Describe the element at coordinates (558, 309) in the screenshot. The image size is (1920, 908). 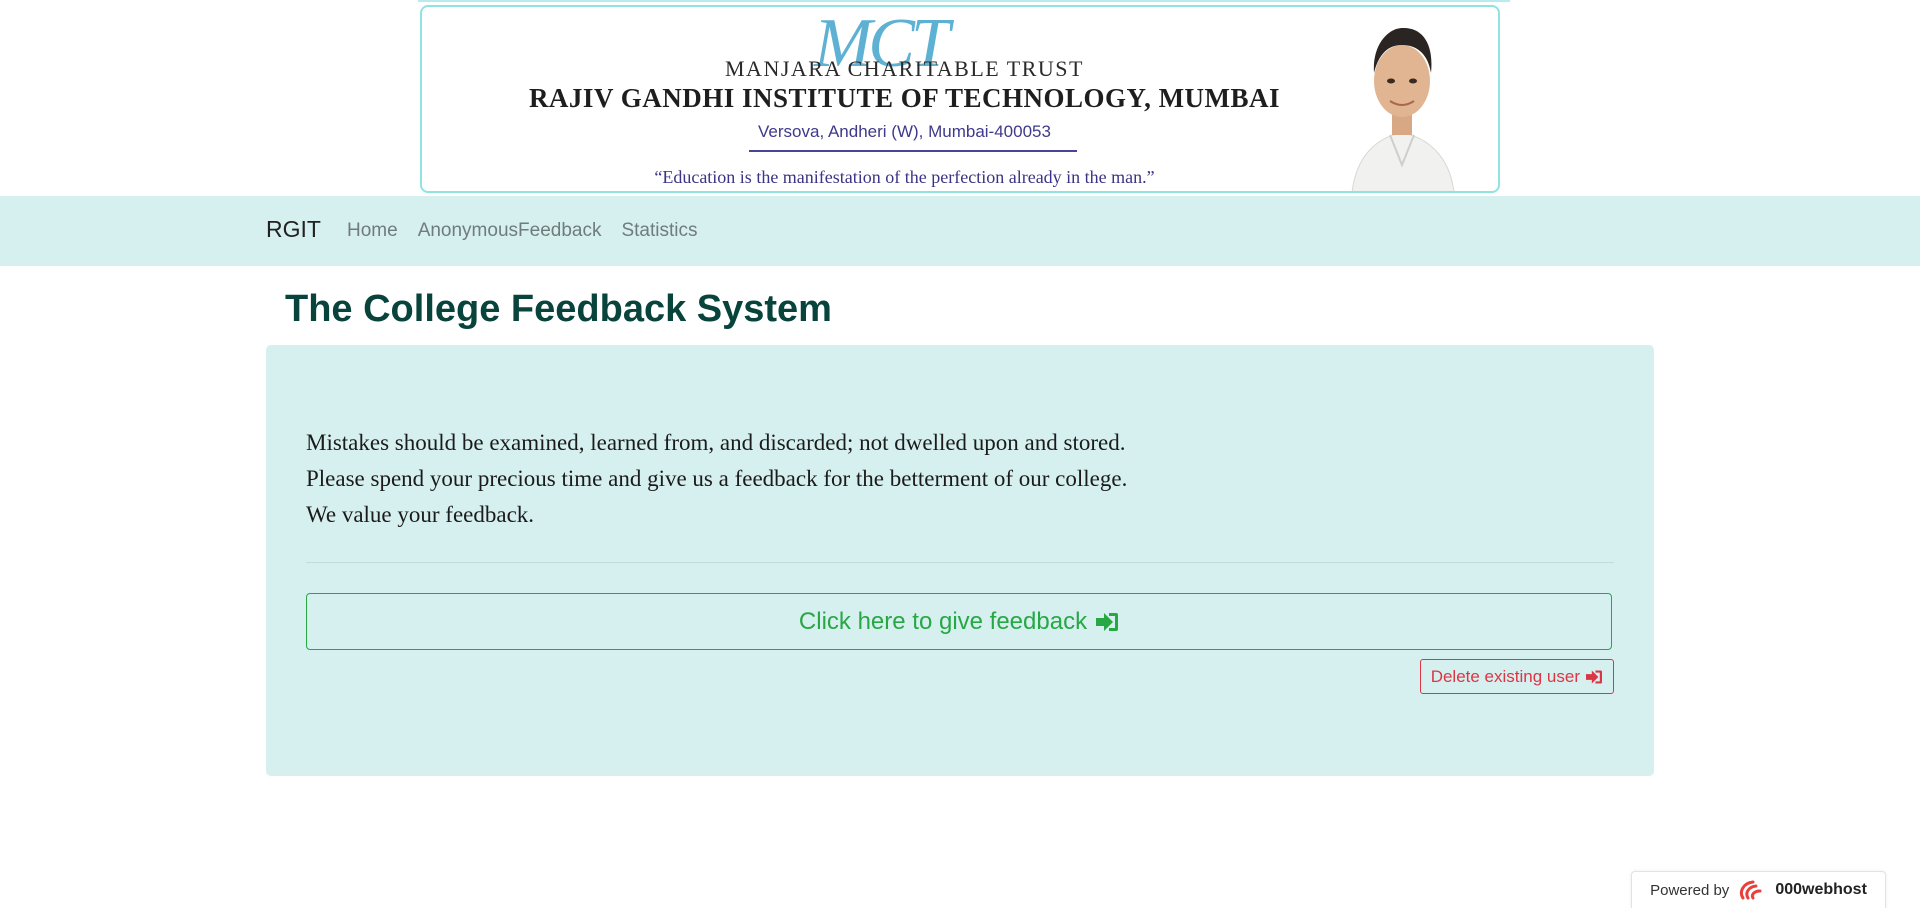
I see `page-title: The College Feedback System` at that location.